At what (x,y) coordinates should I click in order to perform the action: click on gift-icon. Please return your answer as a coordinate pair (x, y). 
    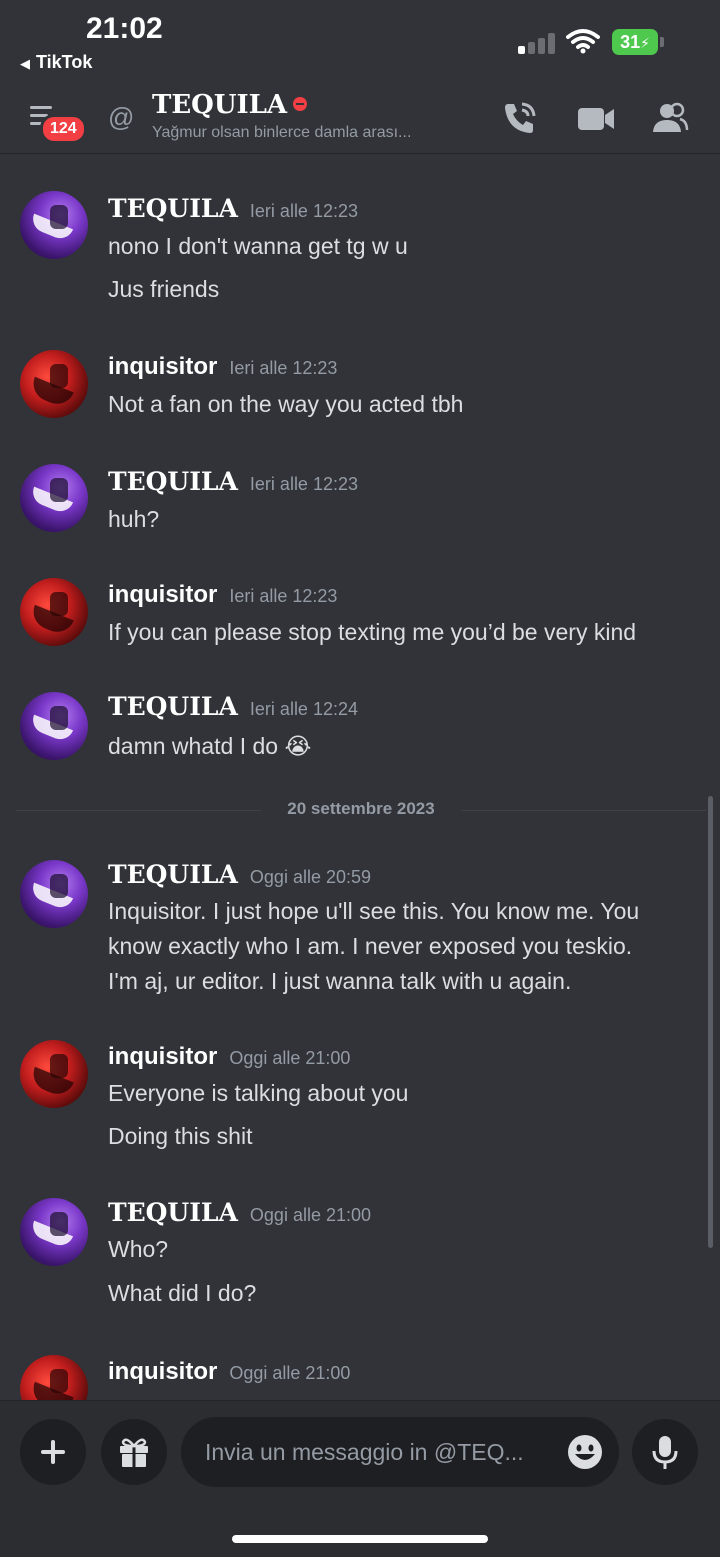
    Looking at the image, I should click on (134, 1452).